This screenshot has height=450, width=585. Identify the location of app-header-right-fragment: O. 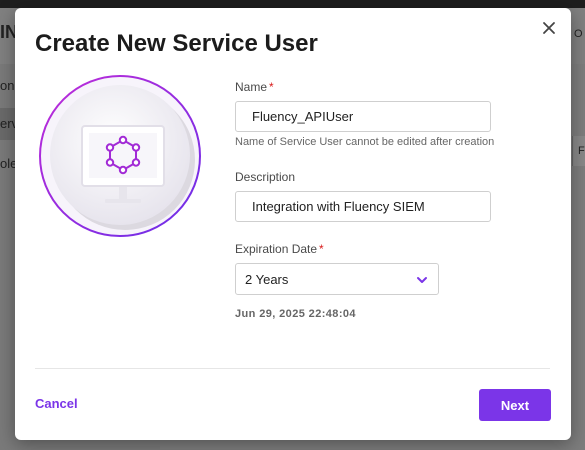
(578, 34).